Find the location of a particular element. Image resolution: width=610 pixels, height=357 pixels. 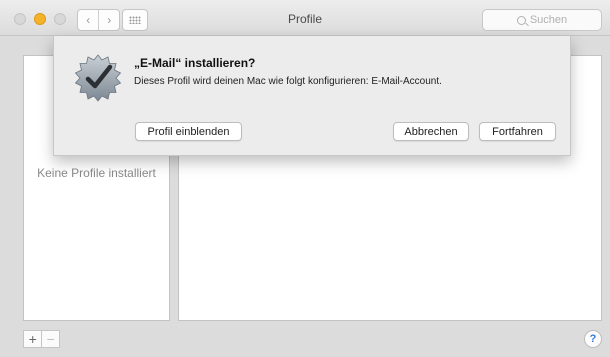

badge-checkmark-icon is located at coordinates (98, 78).